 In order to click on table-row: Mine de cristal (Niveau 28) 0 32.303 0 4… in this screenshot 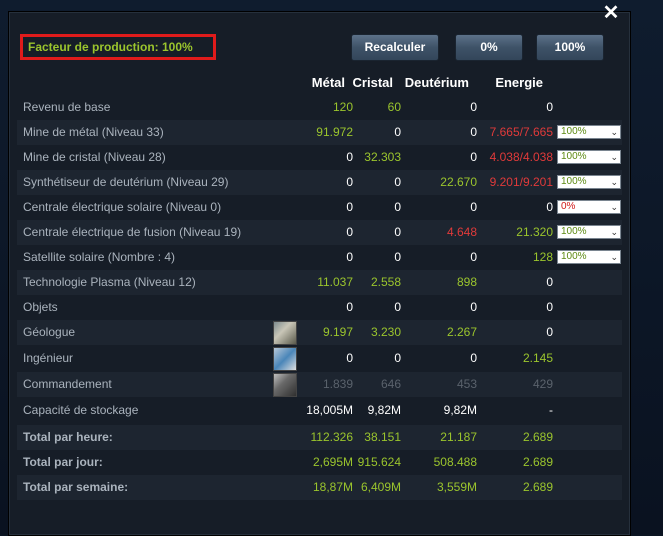, I will do `click(319, 157)`.